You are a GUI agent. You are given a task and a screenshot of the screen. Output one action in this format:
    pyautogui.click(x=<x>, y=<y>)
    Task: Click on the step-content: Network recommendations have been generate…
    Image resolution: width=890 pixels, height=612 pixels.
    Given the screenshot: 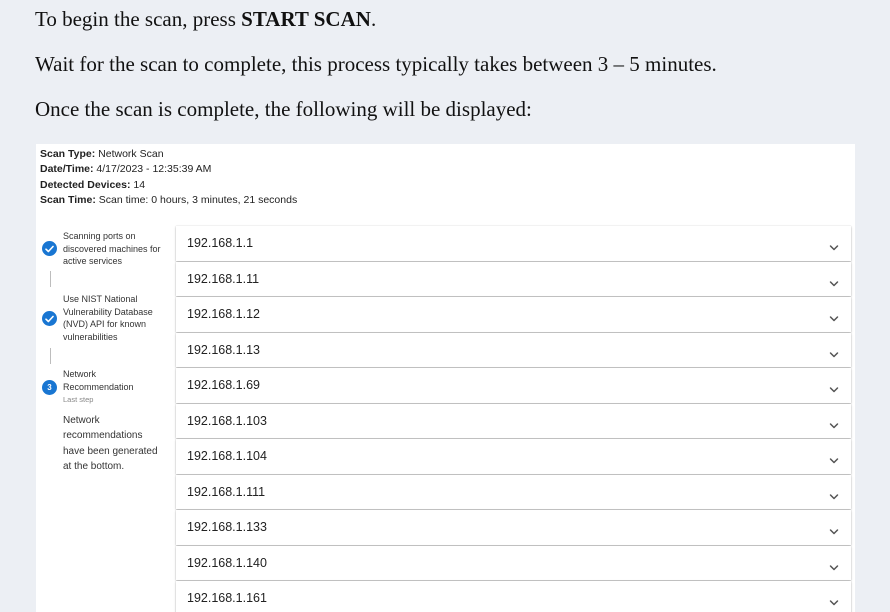 What is the action you would take?
    pyautogui.click(x=115, y=443)
    